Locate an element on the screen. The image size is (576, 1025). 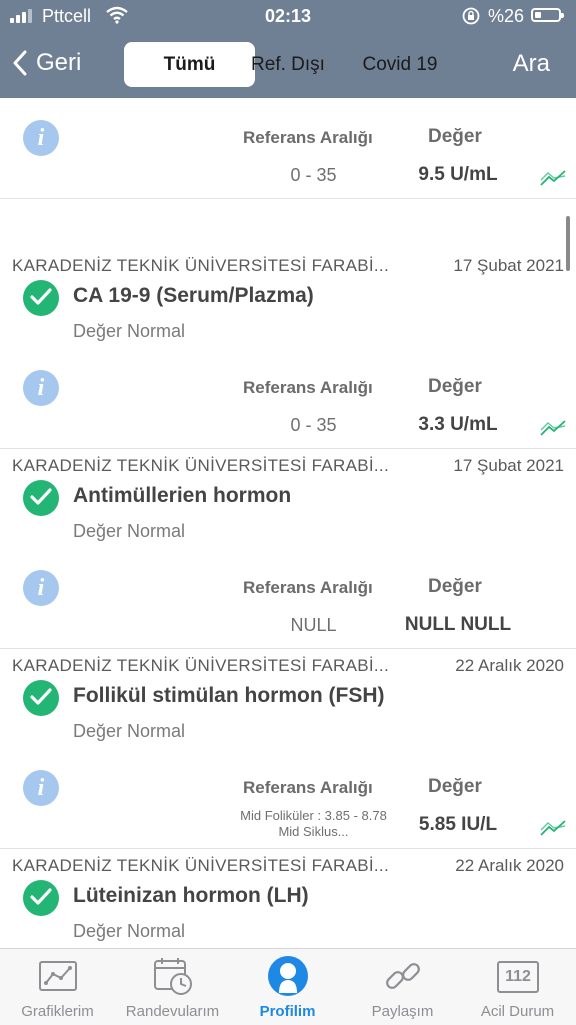
reference-range: NULL is located at coordinates (313, 625).